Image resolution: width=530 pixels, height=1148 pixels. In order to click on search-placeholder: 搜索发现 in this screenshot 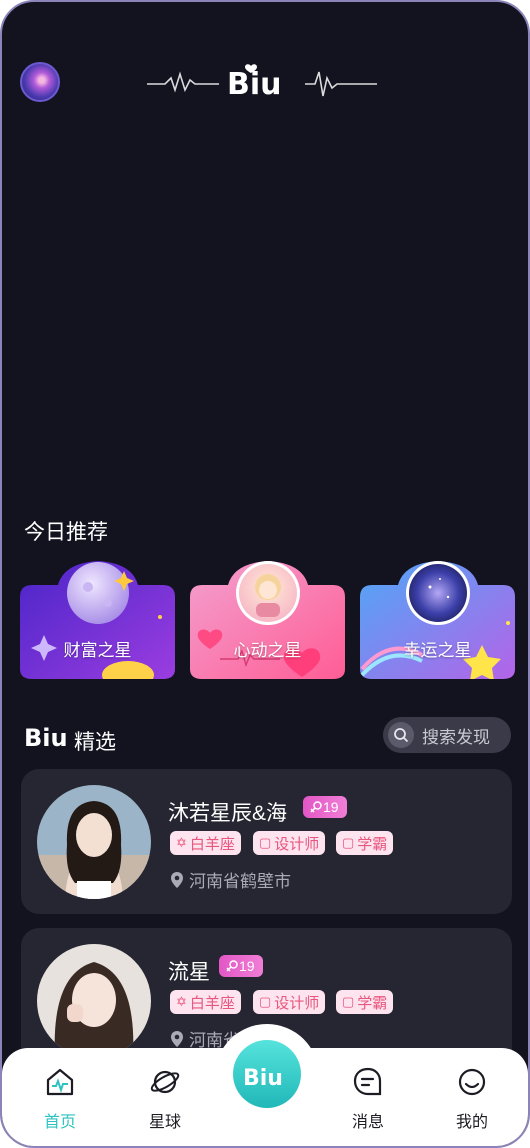, I will do `click(456, 737)`.